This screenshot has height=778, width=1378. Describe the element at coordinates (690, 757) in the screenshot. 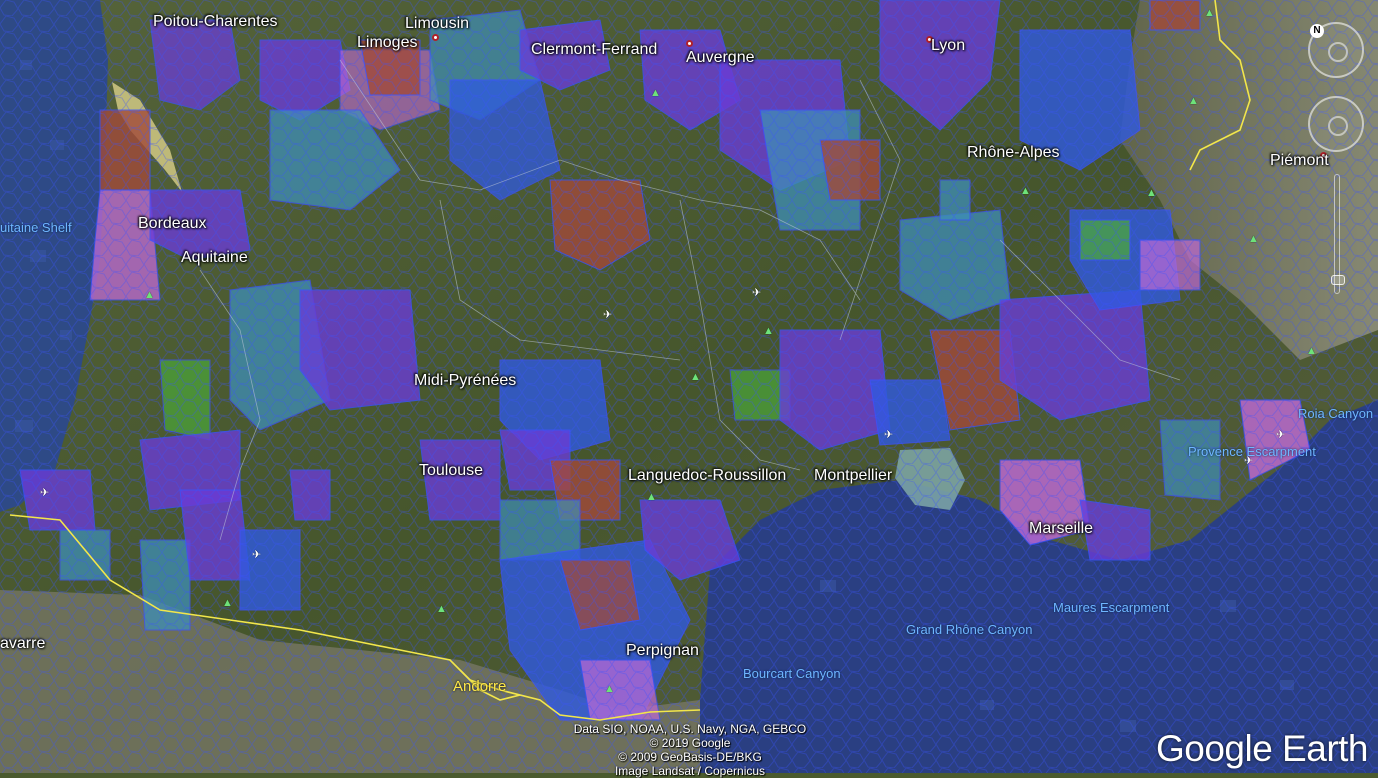

I see `attribution-line: © 2009 GeoBasis-DE/BKG` at that location.